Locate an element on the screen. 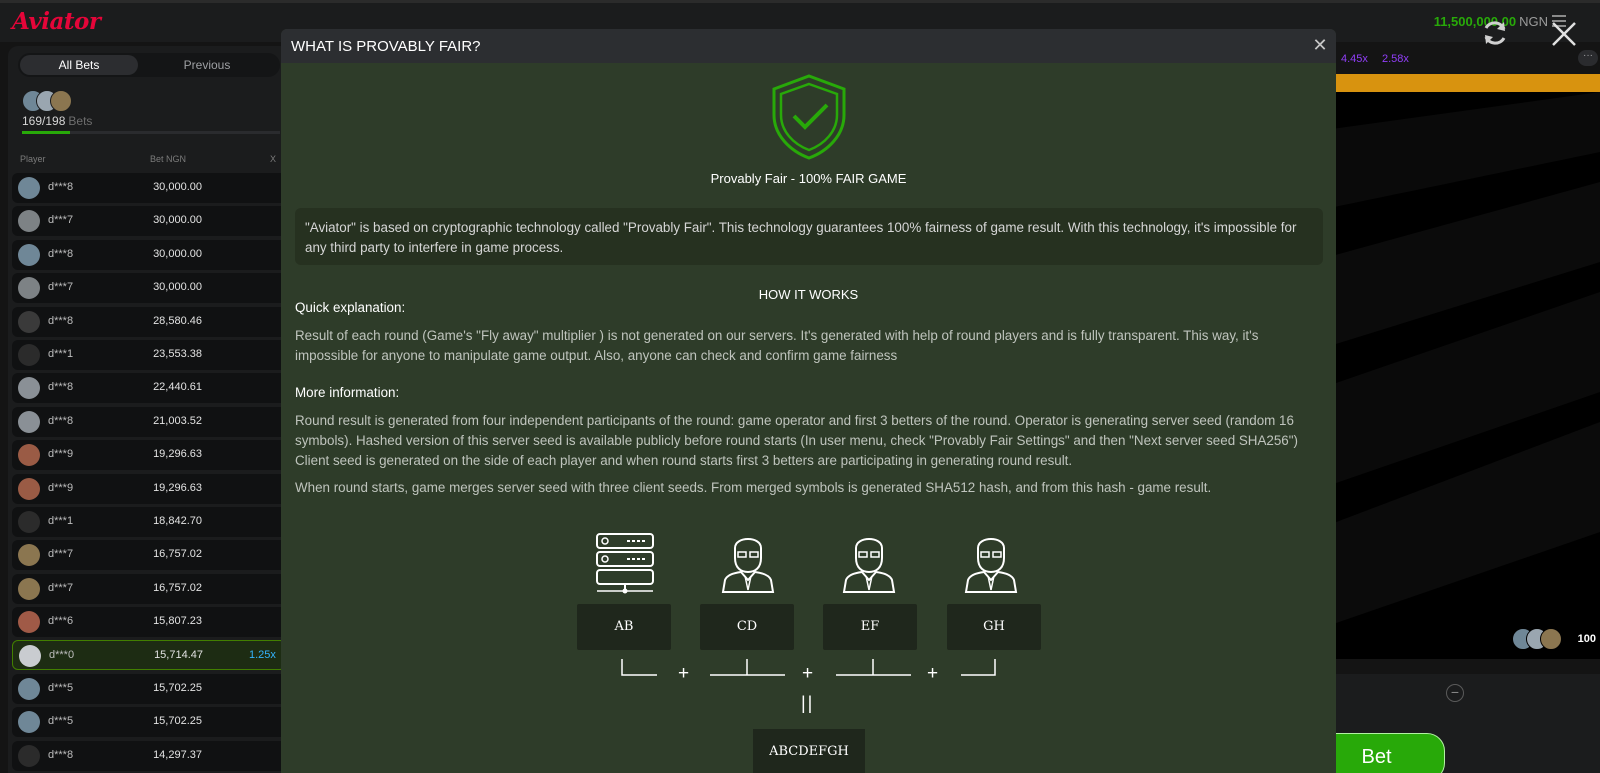  history-multiplier: 4.45x is located at coordinates (1354, 59).